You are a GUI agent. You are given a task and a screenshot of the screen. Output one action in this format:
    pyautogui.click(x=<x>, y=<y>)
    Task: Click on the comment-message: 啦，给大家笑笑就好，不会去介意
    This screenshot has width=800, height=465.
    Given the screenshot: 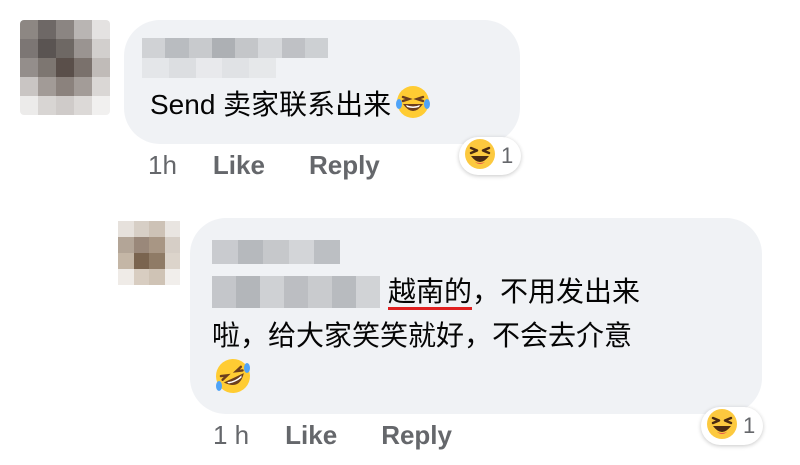 What is the action you would take?
    pyautogui.click(x=422, y=335)
    